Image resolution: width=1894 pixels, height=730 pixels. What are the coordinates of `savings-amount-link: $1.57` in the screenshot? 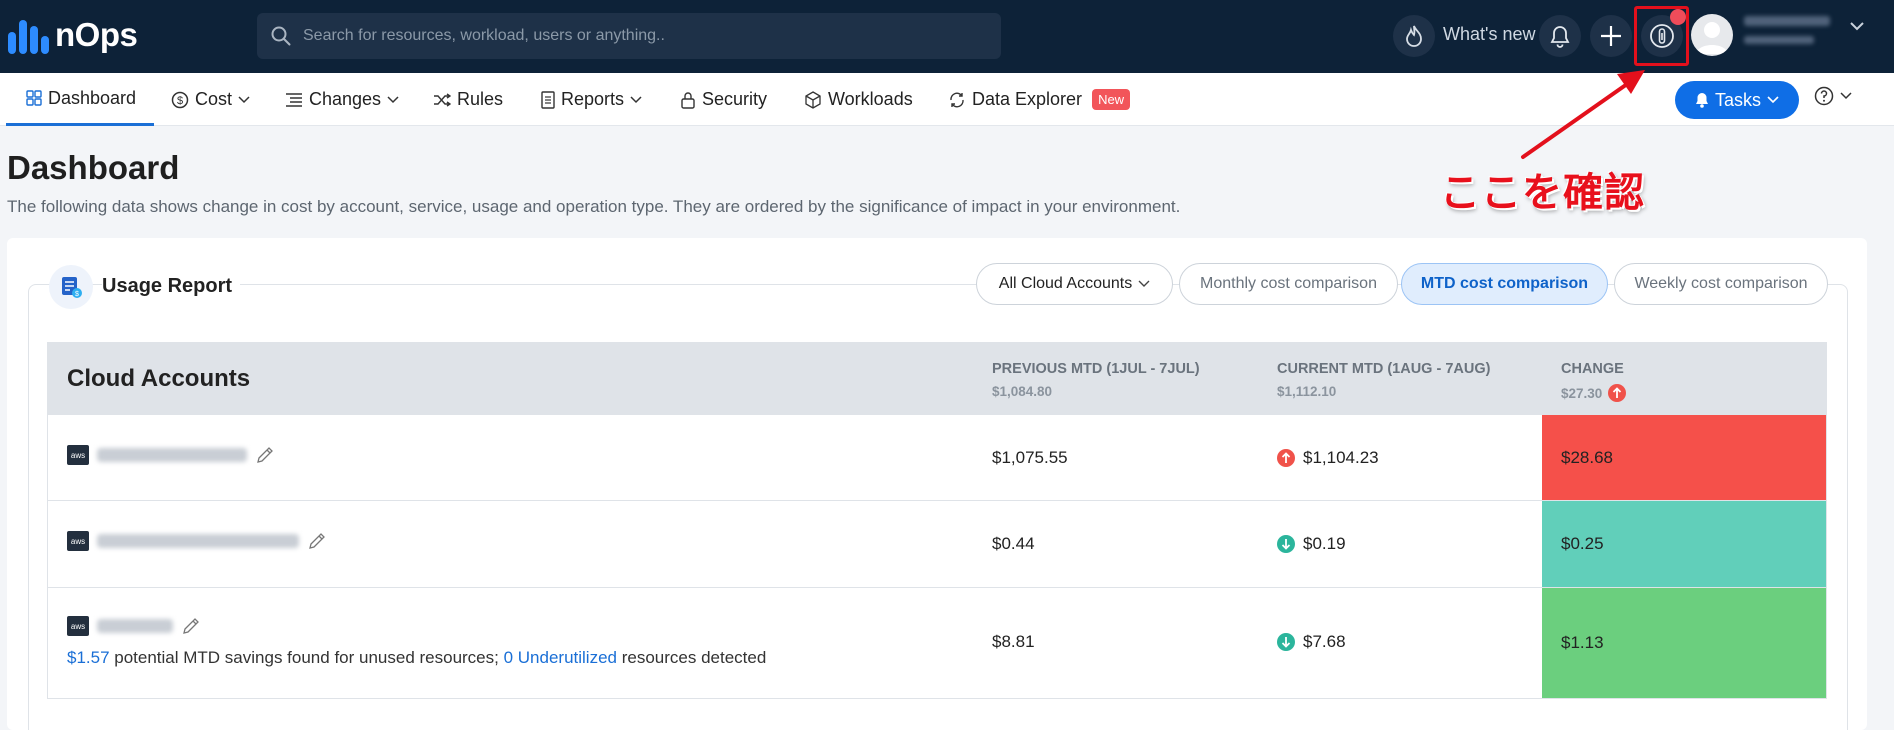 It's located at (88, 657).